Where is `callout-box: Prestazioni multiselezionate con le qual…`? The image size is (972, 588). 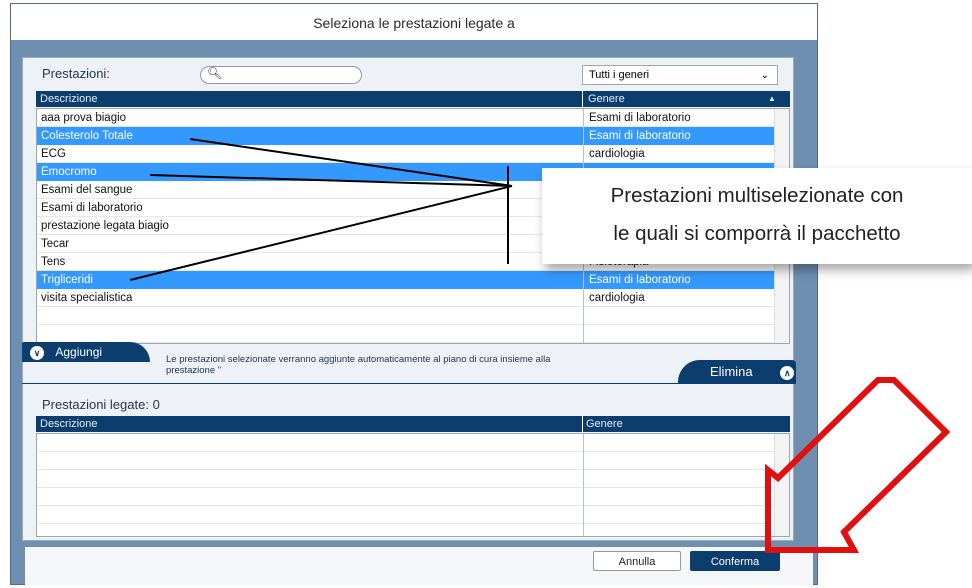 callout-box: Prestazioni multiselezionate con le qual… is located at coordinates (757, 216).